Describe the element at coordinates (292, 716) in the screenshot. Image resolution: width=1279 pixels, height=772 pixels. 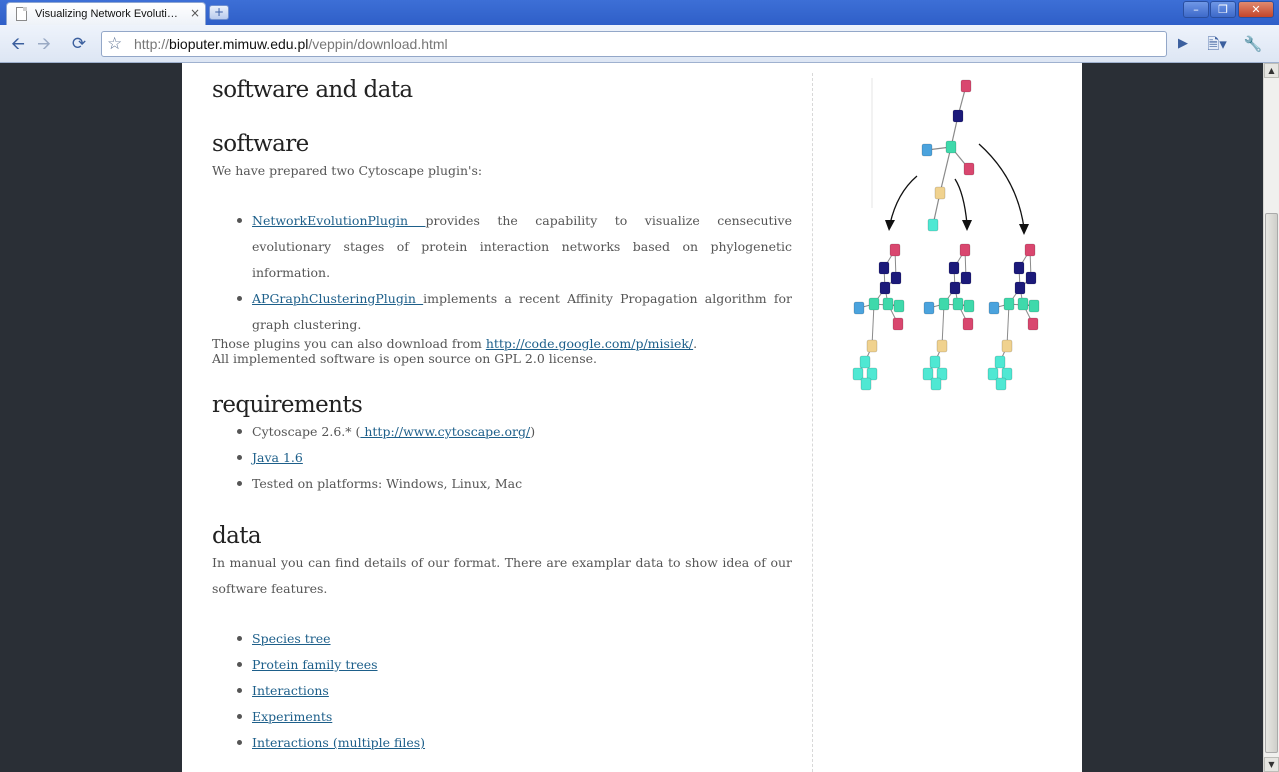
I see `experiments-link: Experiments` at that location.